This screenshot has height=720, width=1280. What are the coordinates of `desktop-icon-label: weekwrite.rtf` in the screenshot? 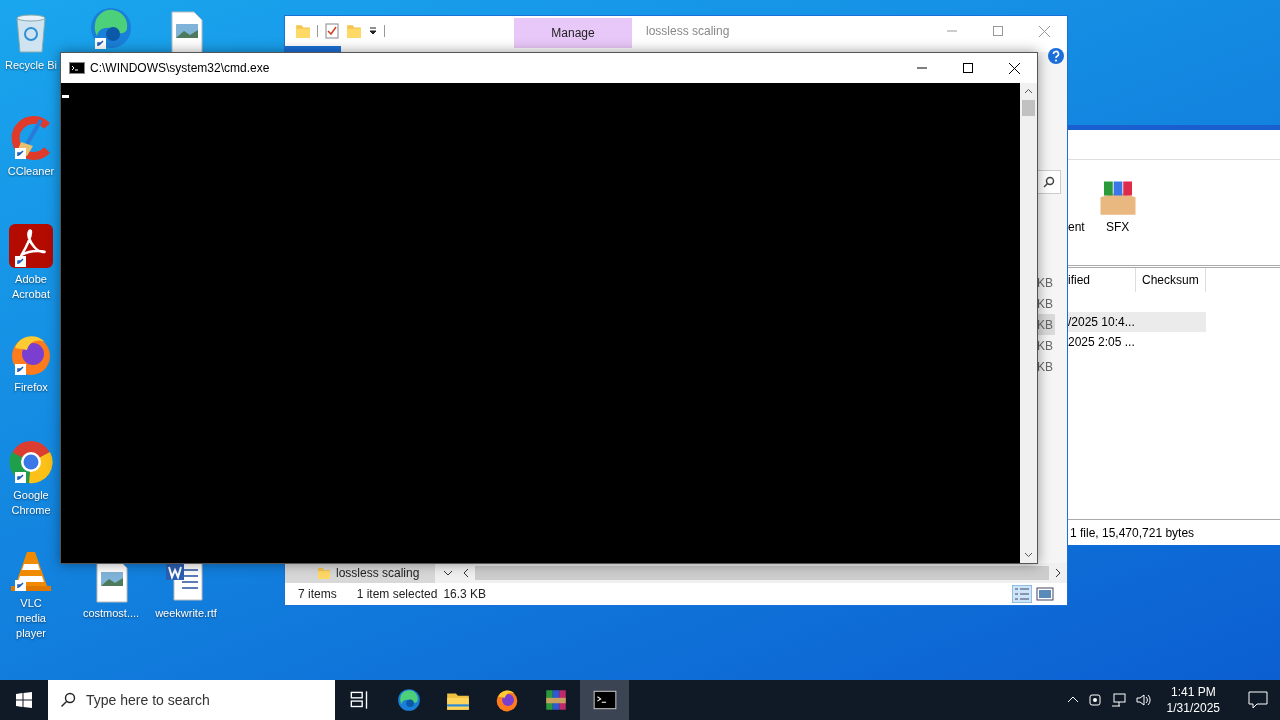 It's located at (186, 613).